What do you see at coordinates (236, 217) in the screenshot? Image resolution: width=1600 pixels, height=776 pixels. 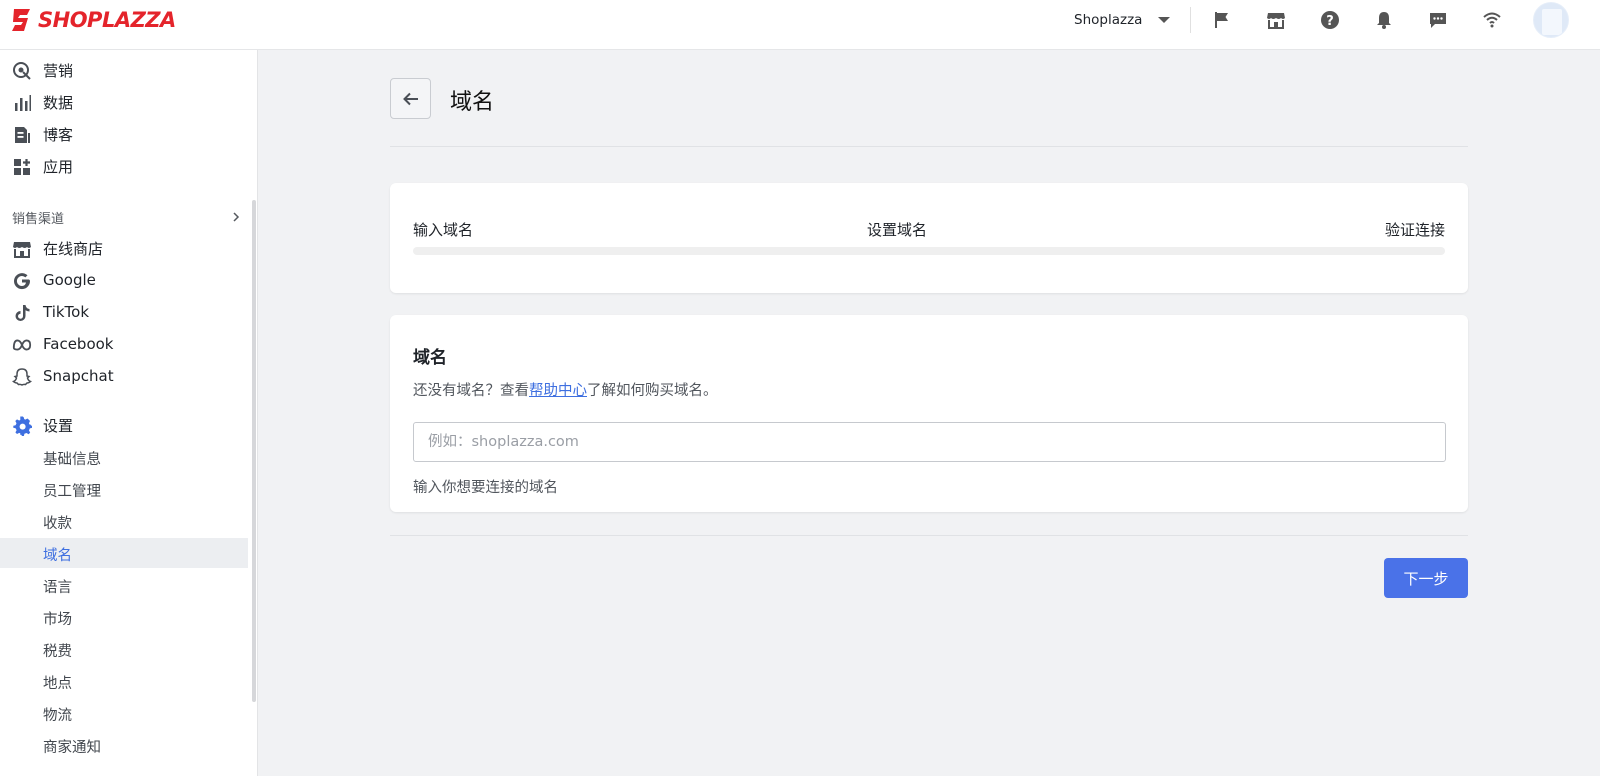 I see `chevron-right-icon` at bounding box center [236, 217].